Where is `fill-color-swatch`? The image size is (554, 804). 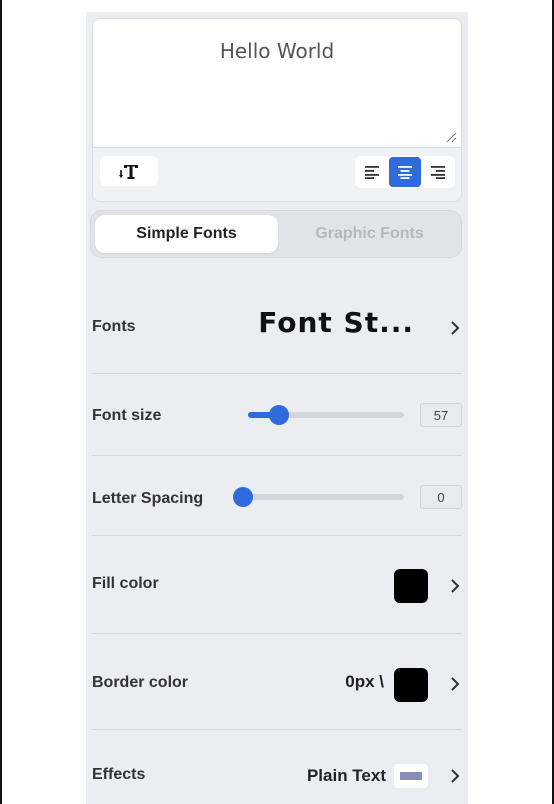
fill-color-swatch is located at coordinates (411, 586).